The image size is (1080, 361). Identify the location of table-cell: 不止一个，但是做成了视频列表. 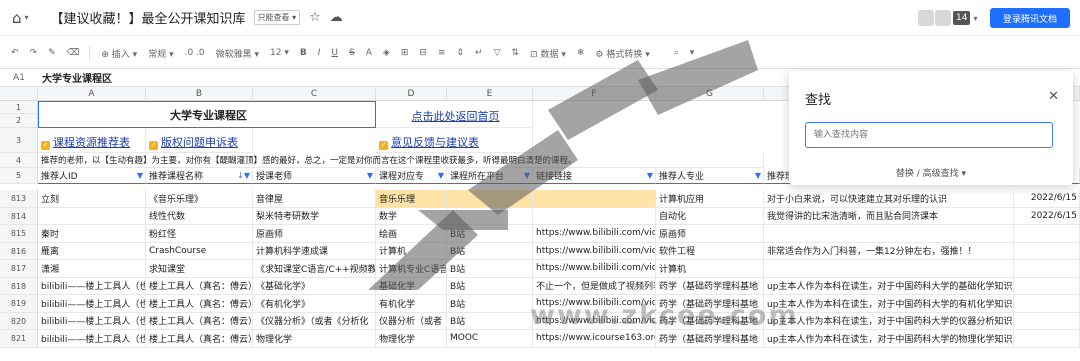
(594, 286).